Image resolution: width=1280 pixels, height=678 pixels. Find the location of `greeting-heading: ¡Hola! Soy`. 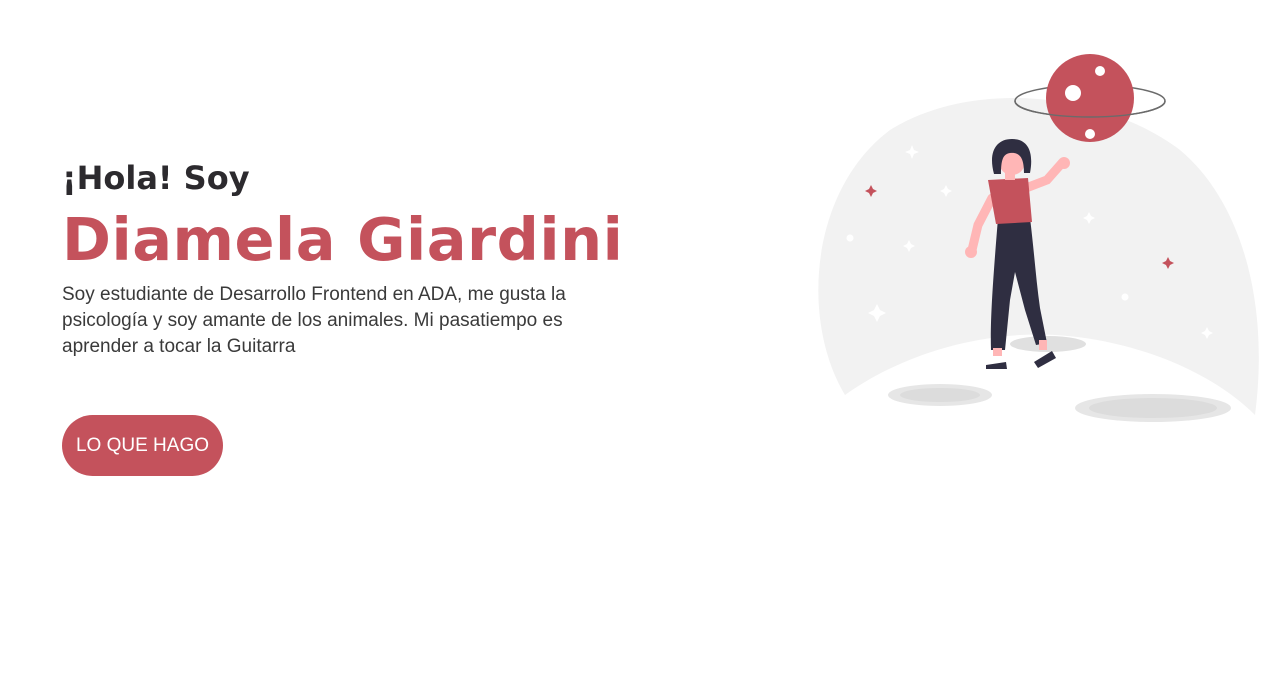

greeting-heading: ¡Hola! Soy is located at coordinates (156, 178).